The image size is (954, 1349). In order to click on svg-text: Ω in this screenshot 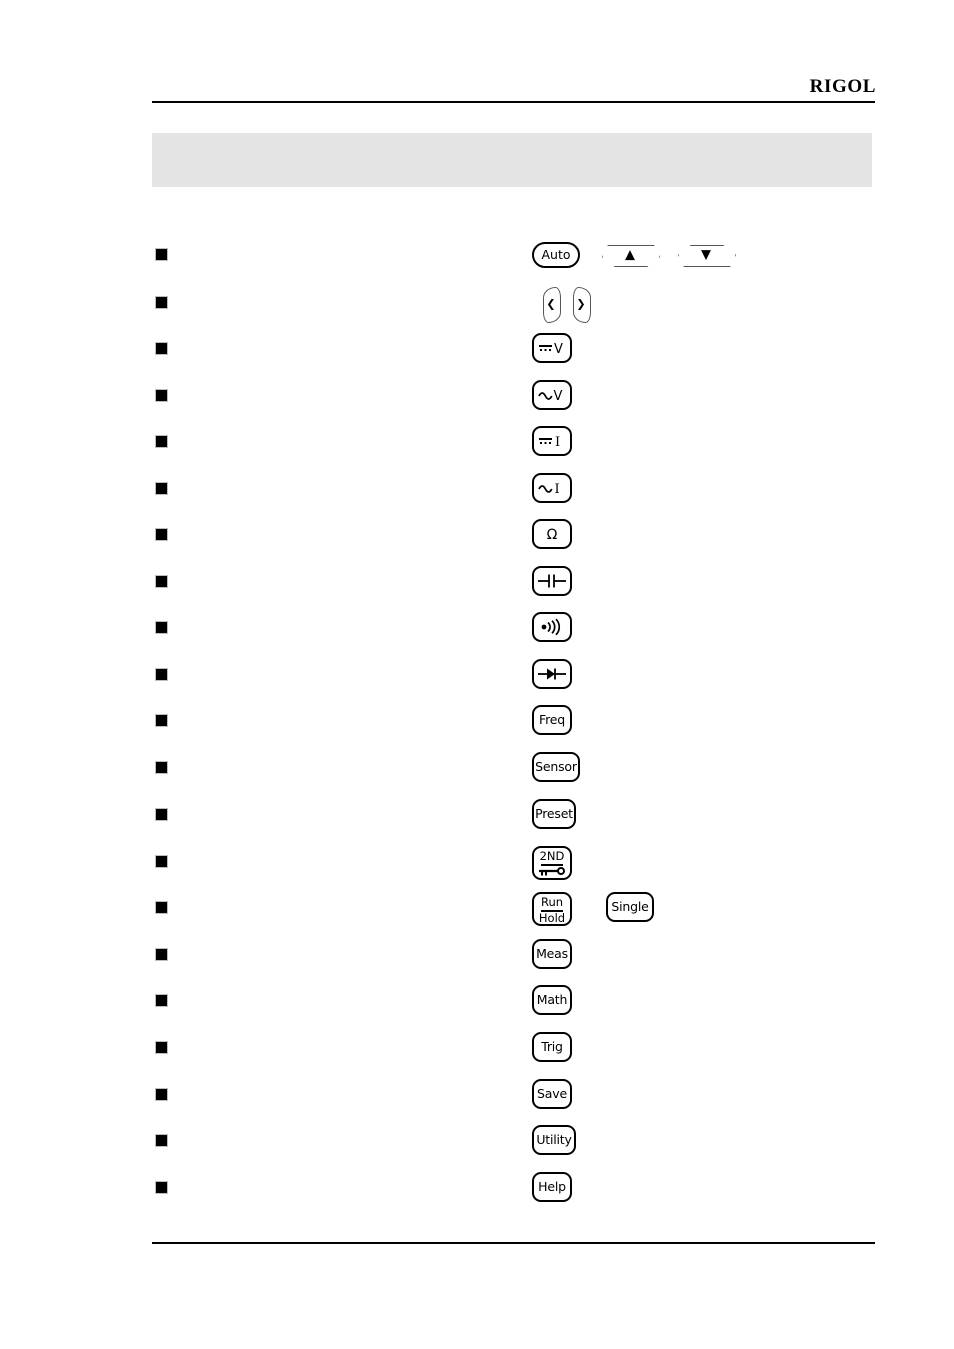, I will do `click(552, 535)`.